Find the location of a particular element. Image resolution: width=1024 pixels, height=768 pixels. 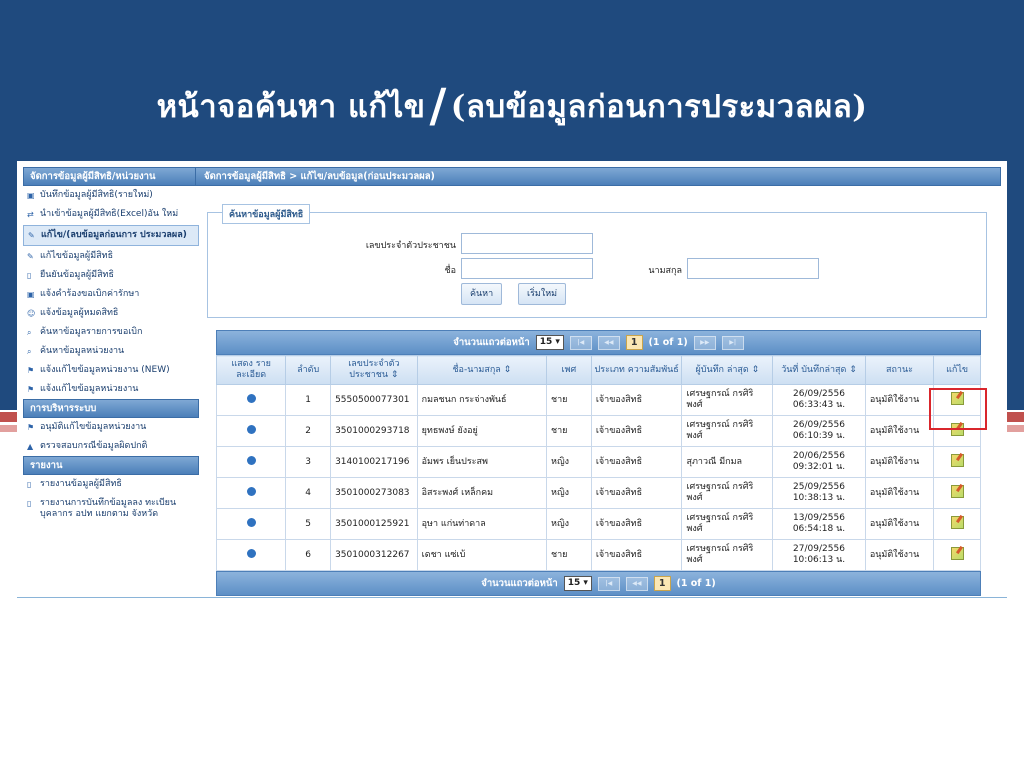

sidebar-item: ⇄ นำเข้าข้อมูลผู้มีสิทธิ(Excel)อัน ใหม่ is located at coordinates (111, 214).